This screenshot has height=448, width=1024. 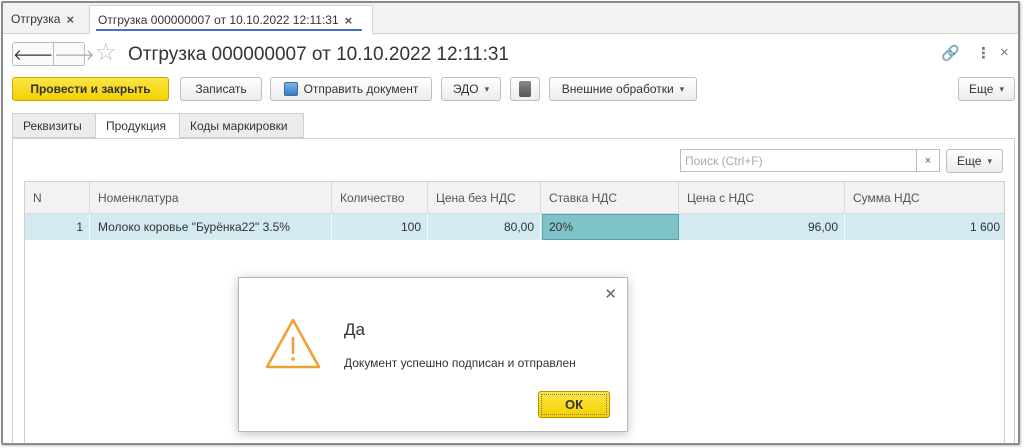 What do you see at coordinates (610, 294) in the screenshot?
I see `close-icon: ✕` at bounding box center [610, 294].